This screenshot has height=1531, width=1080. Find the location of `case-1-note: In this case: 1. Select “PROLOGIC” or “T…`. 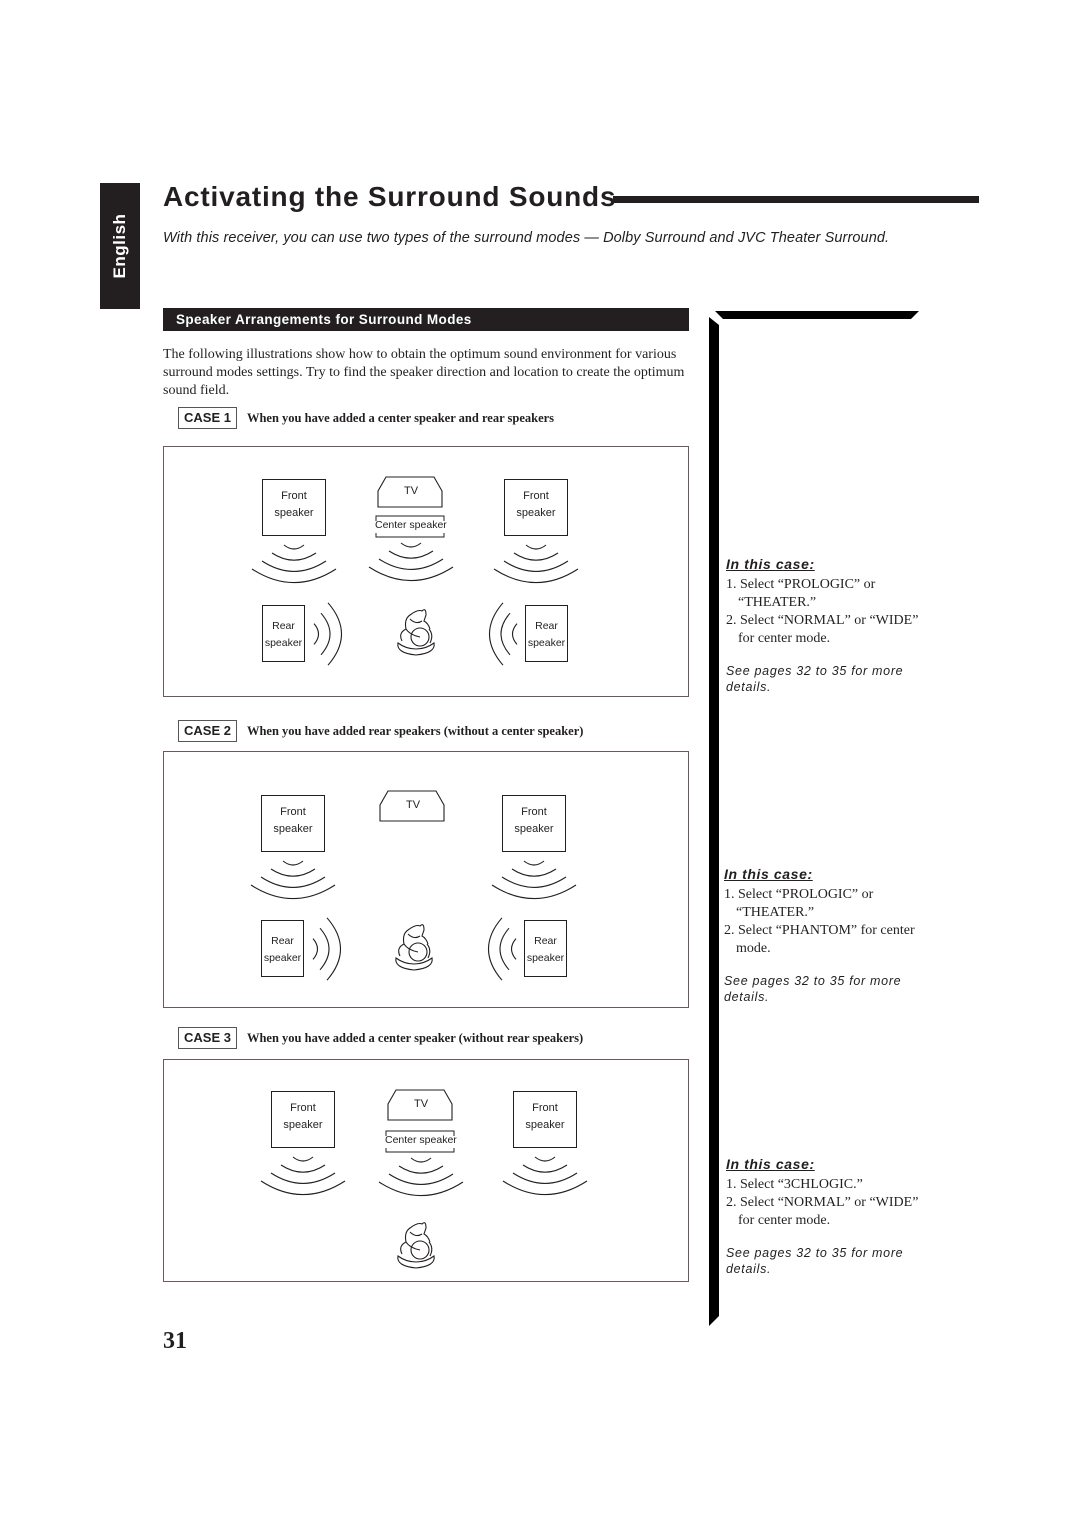

case-1-note: In this case: 1. Select “PROLOGIC” or “T… is located at coordinates (826, 625).